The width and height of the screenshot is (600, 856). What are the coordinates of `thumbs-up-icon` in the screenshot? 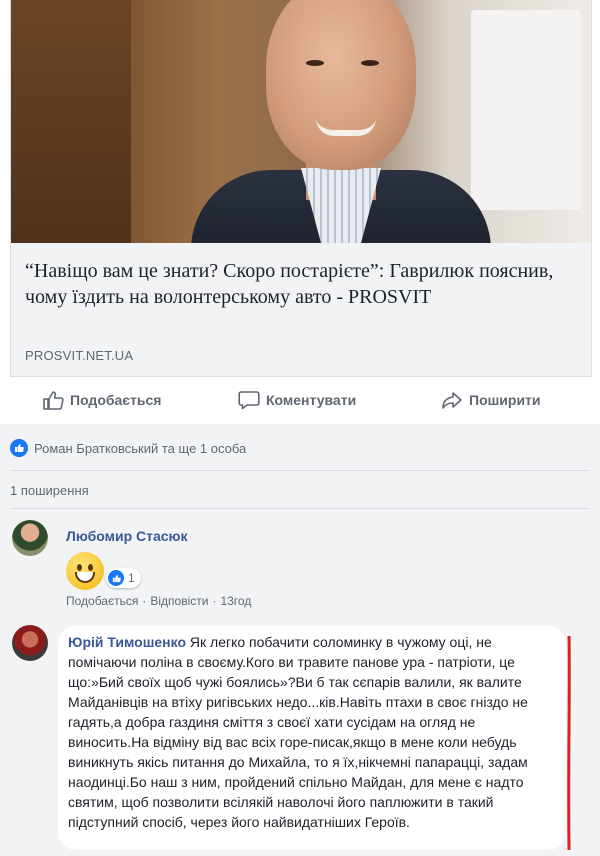 It's located at (53, 400).